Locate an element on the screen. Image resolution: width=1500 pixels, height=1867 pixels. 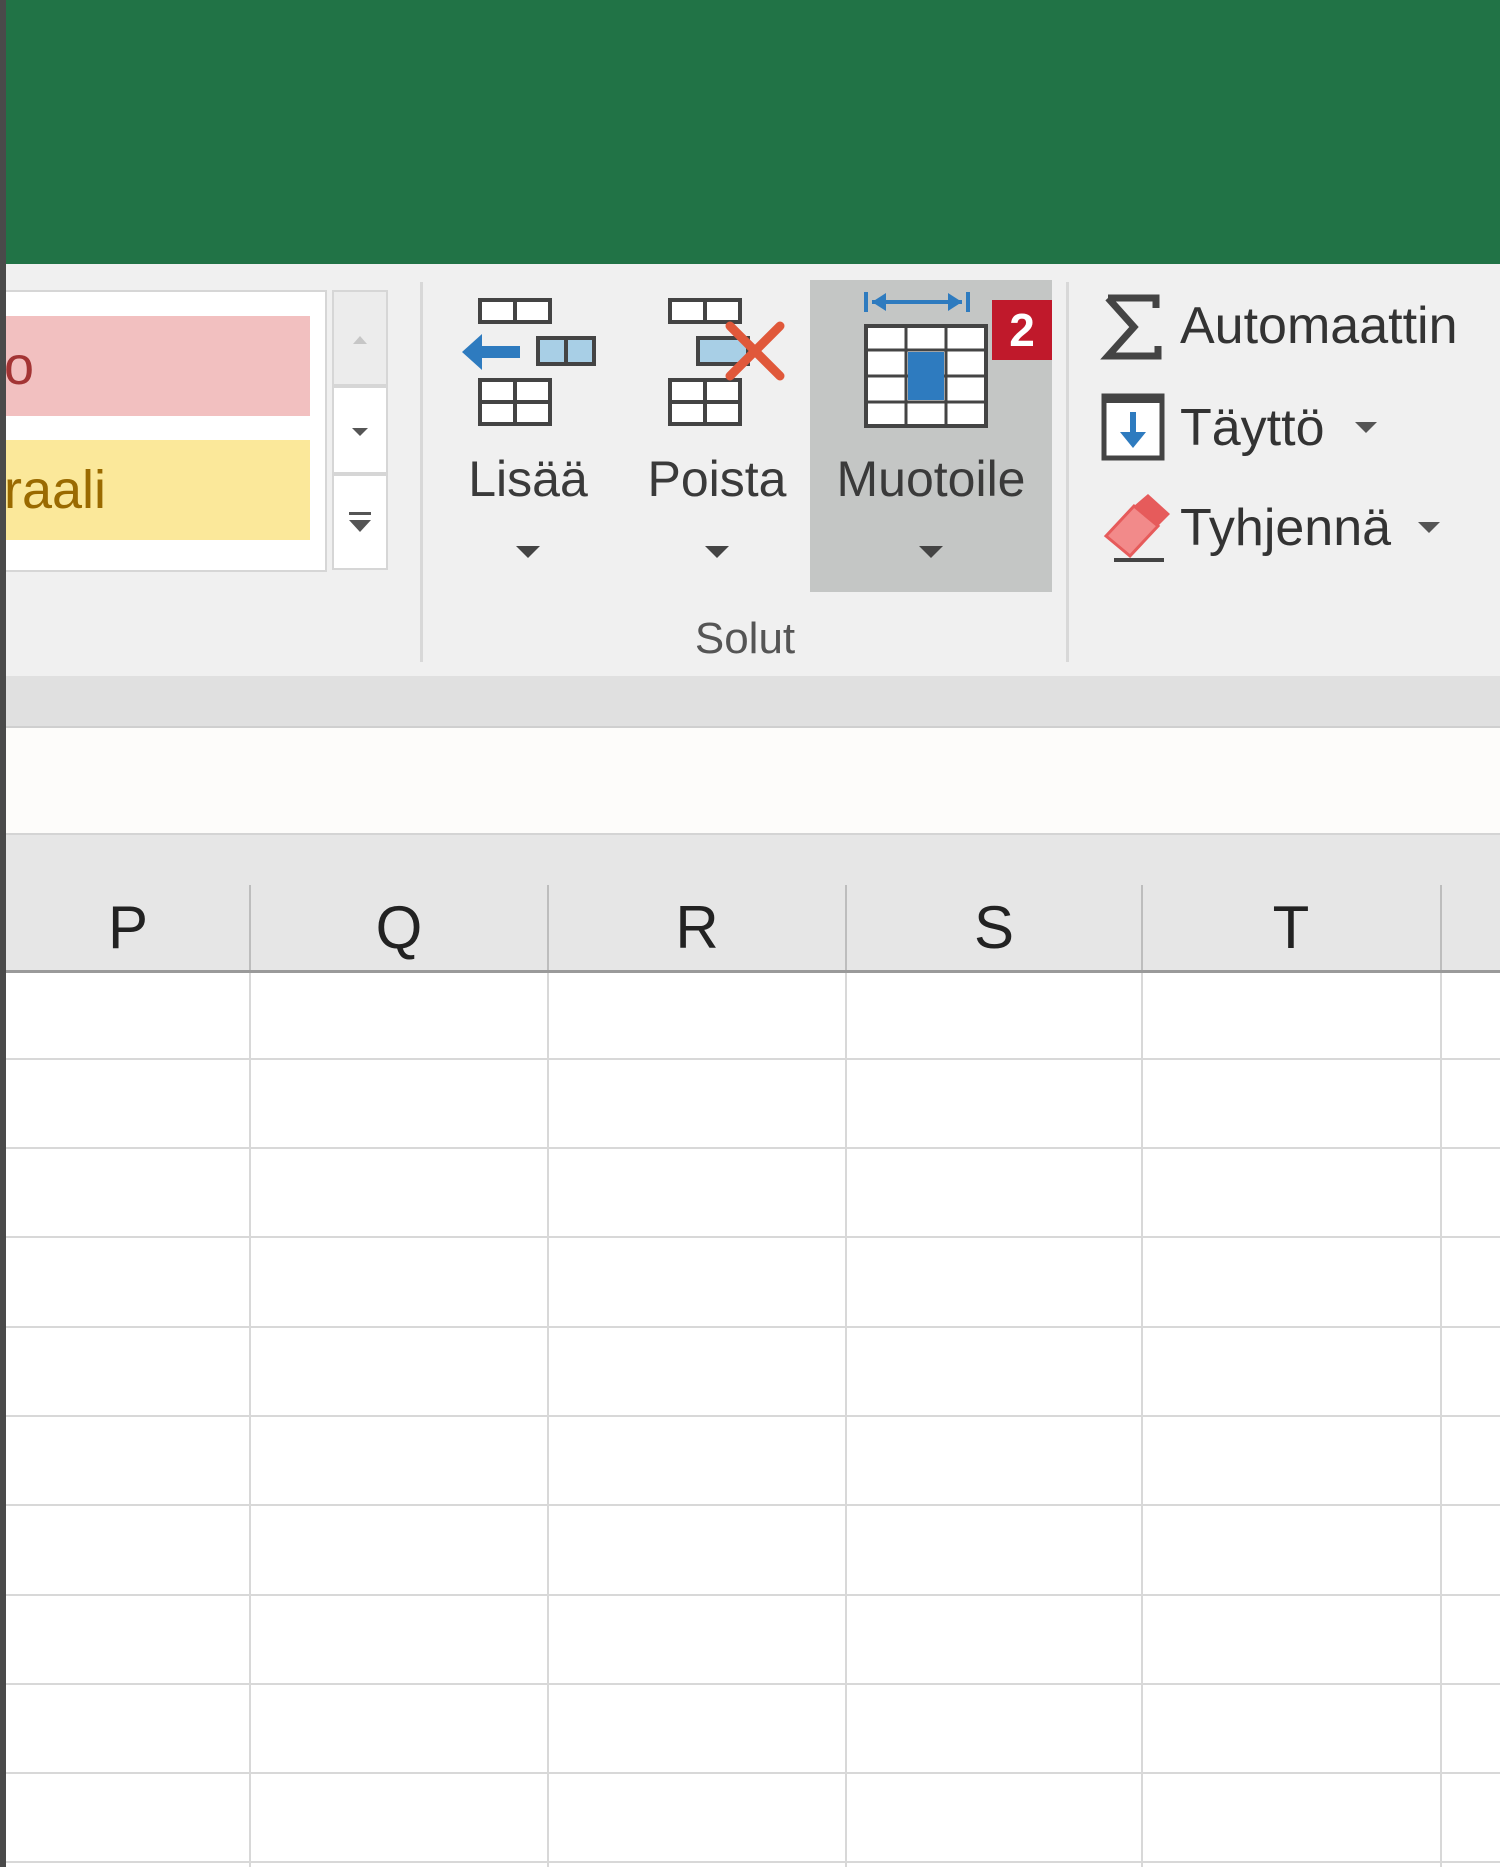
column-header-p: P is located at coordinates (128, 902).